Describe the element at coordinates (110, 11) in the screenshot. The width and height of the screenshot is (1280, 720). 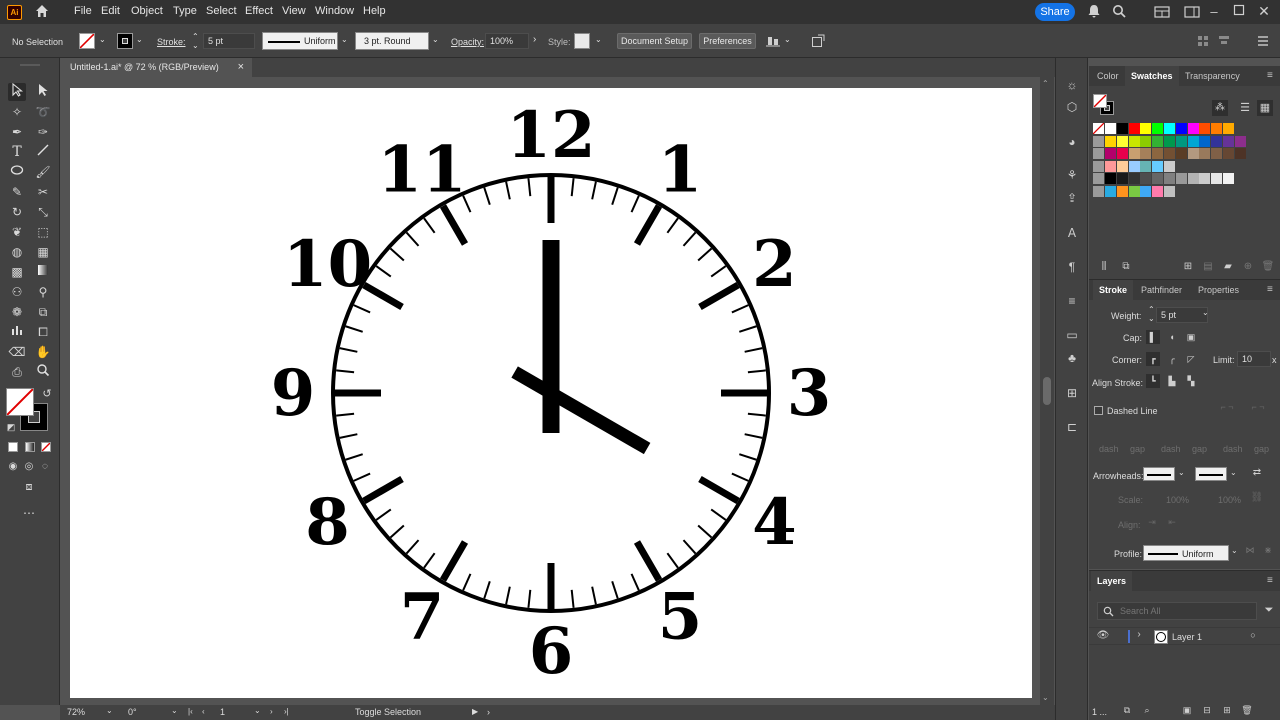
I see `menu-edit: Edit` at that location.